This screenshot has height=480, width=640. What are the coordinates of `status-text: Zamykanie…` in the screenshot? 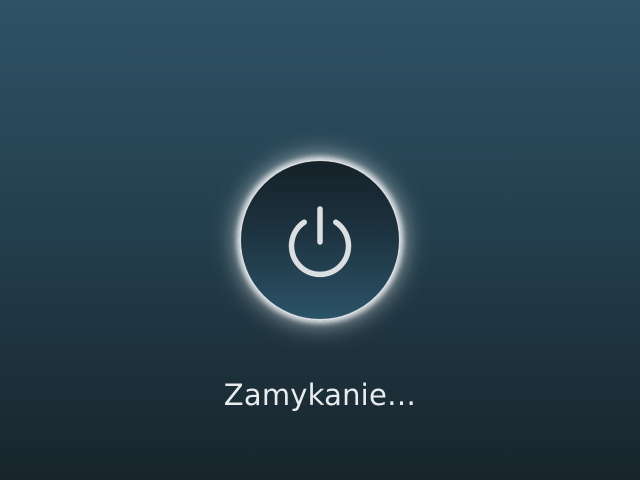 It's located at (320, 395).